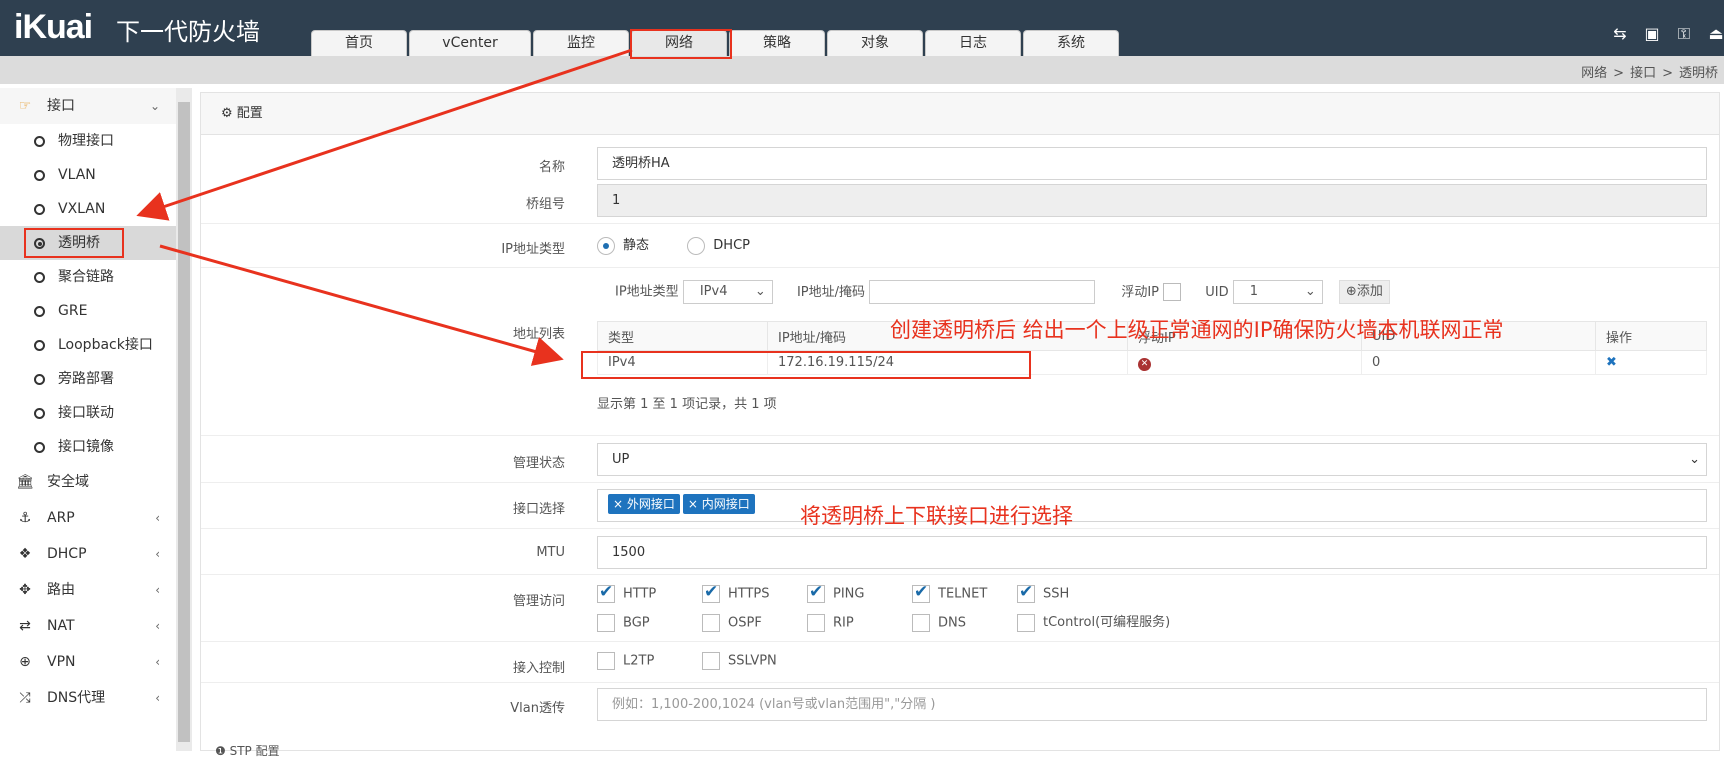 This screenshot has width=1724, height=759. What do you see at coordinates (727, 292) in the screenshot?
I see `addr-iptype-select: IPv4 ⌄` at bounding box center [727, 292].